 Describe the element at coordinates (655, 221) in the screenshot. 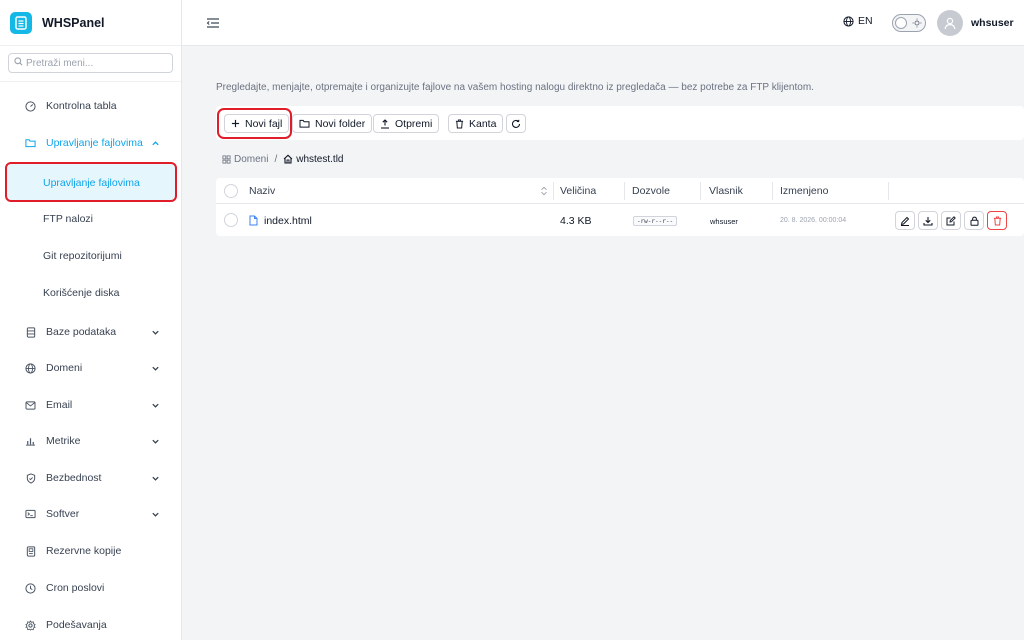

I see `file-permissions: -rw-r--r--` at that location.